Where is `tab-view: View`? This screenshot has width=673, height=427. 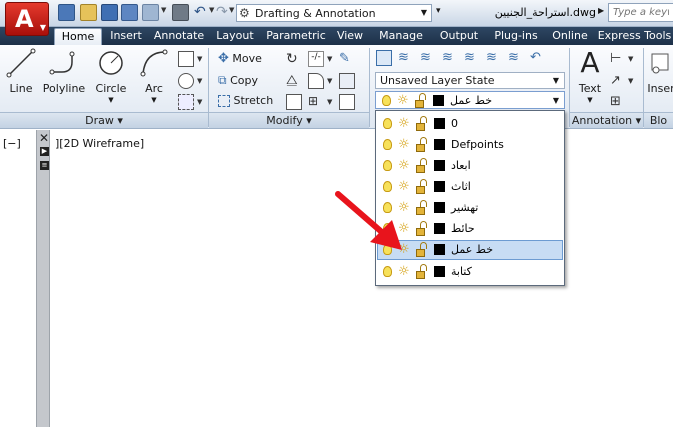 tab-view: View is located at coordinates (350, 36).